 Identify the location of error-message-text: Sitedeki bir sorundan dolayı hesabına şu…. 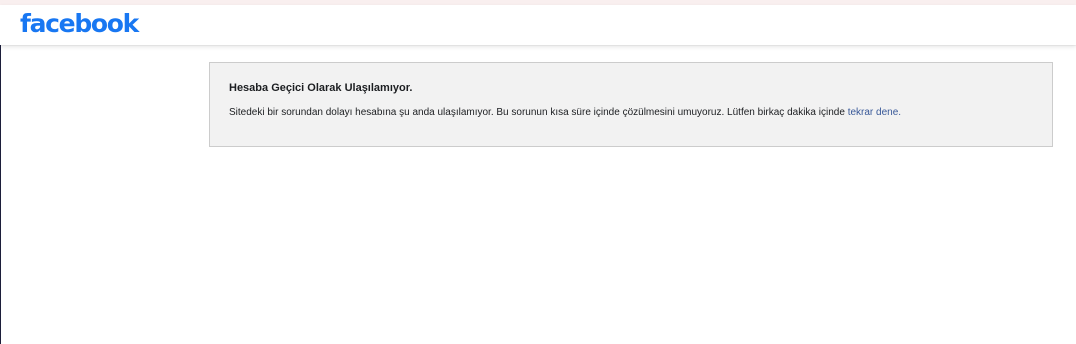
(538, 112).